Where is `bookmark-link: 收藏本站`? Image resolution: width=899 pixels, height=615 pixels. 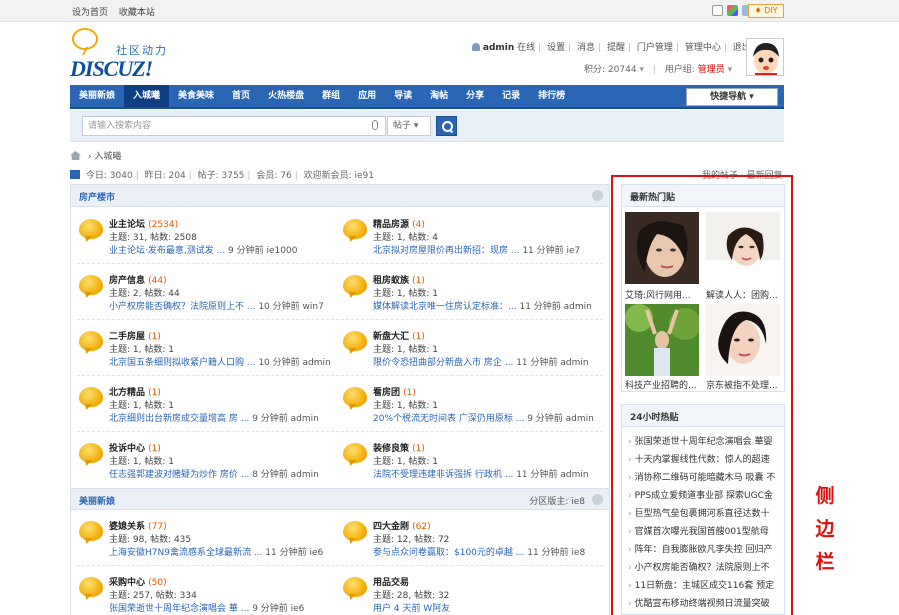
bookmark-link: 收藏本站 is located at coordinates (137, 13).